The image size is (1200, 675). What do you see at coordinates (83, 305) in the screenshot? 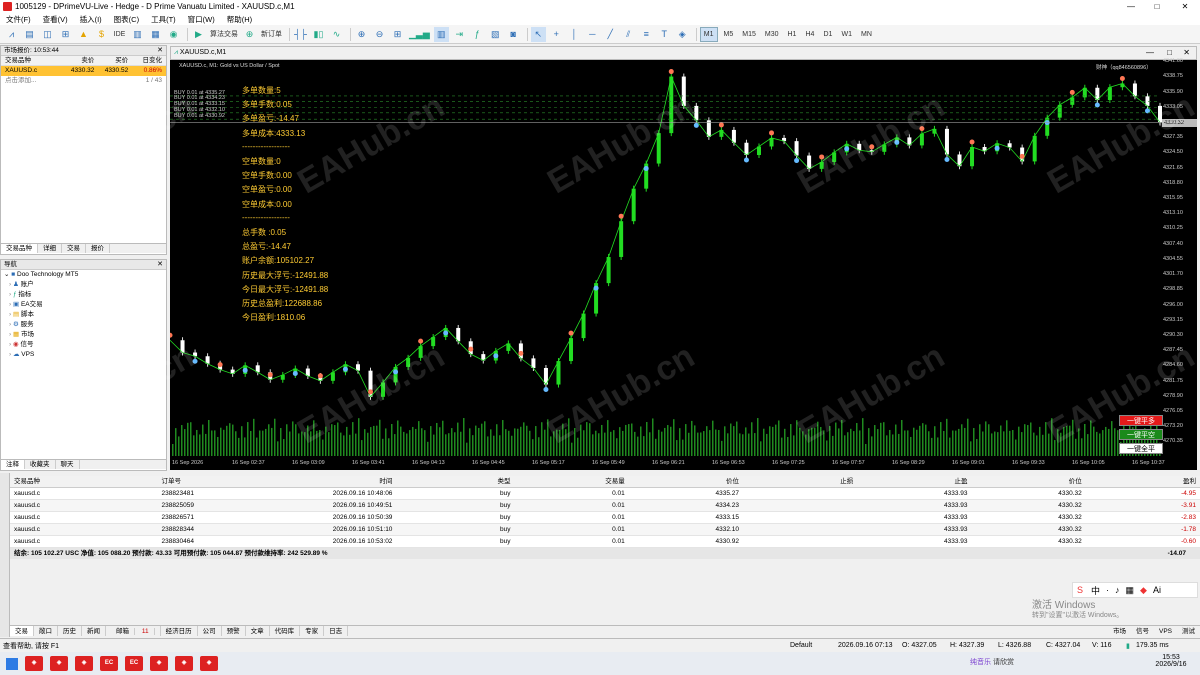
I see `nav-item-experts: › ▣ EA交易` at bounding box center [83, 305].